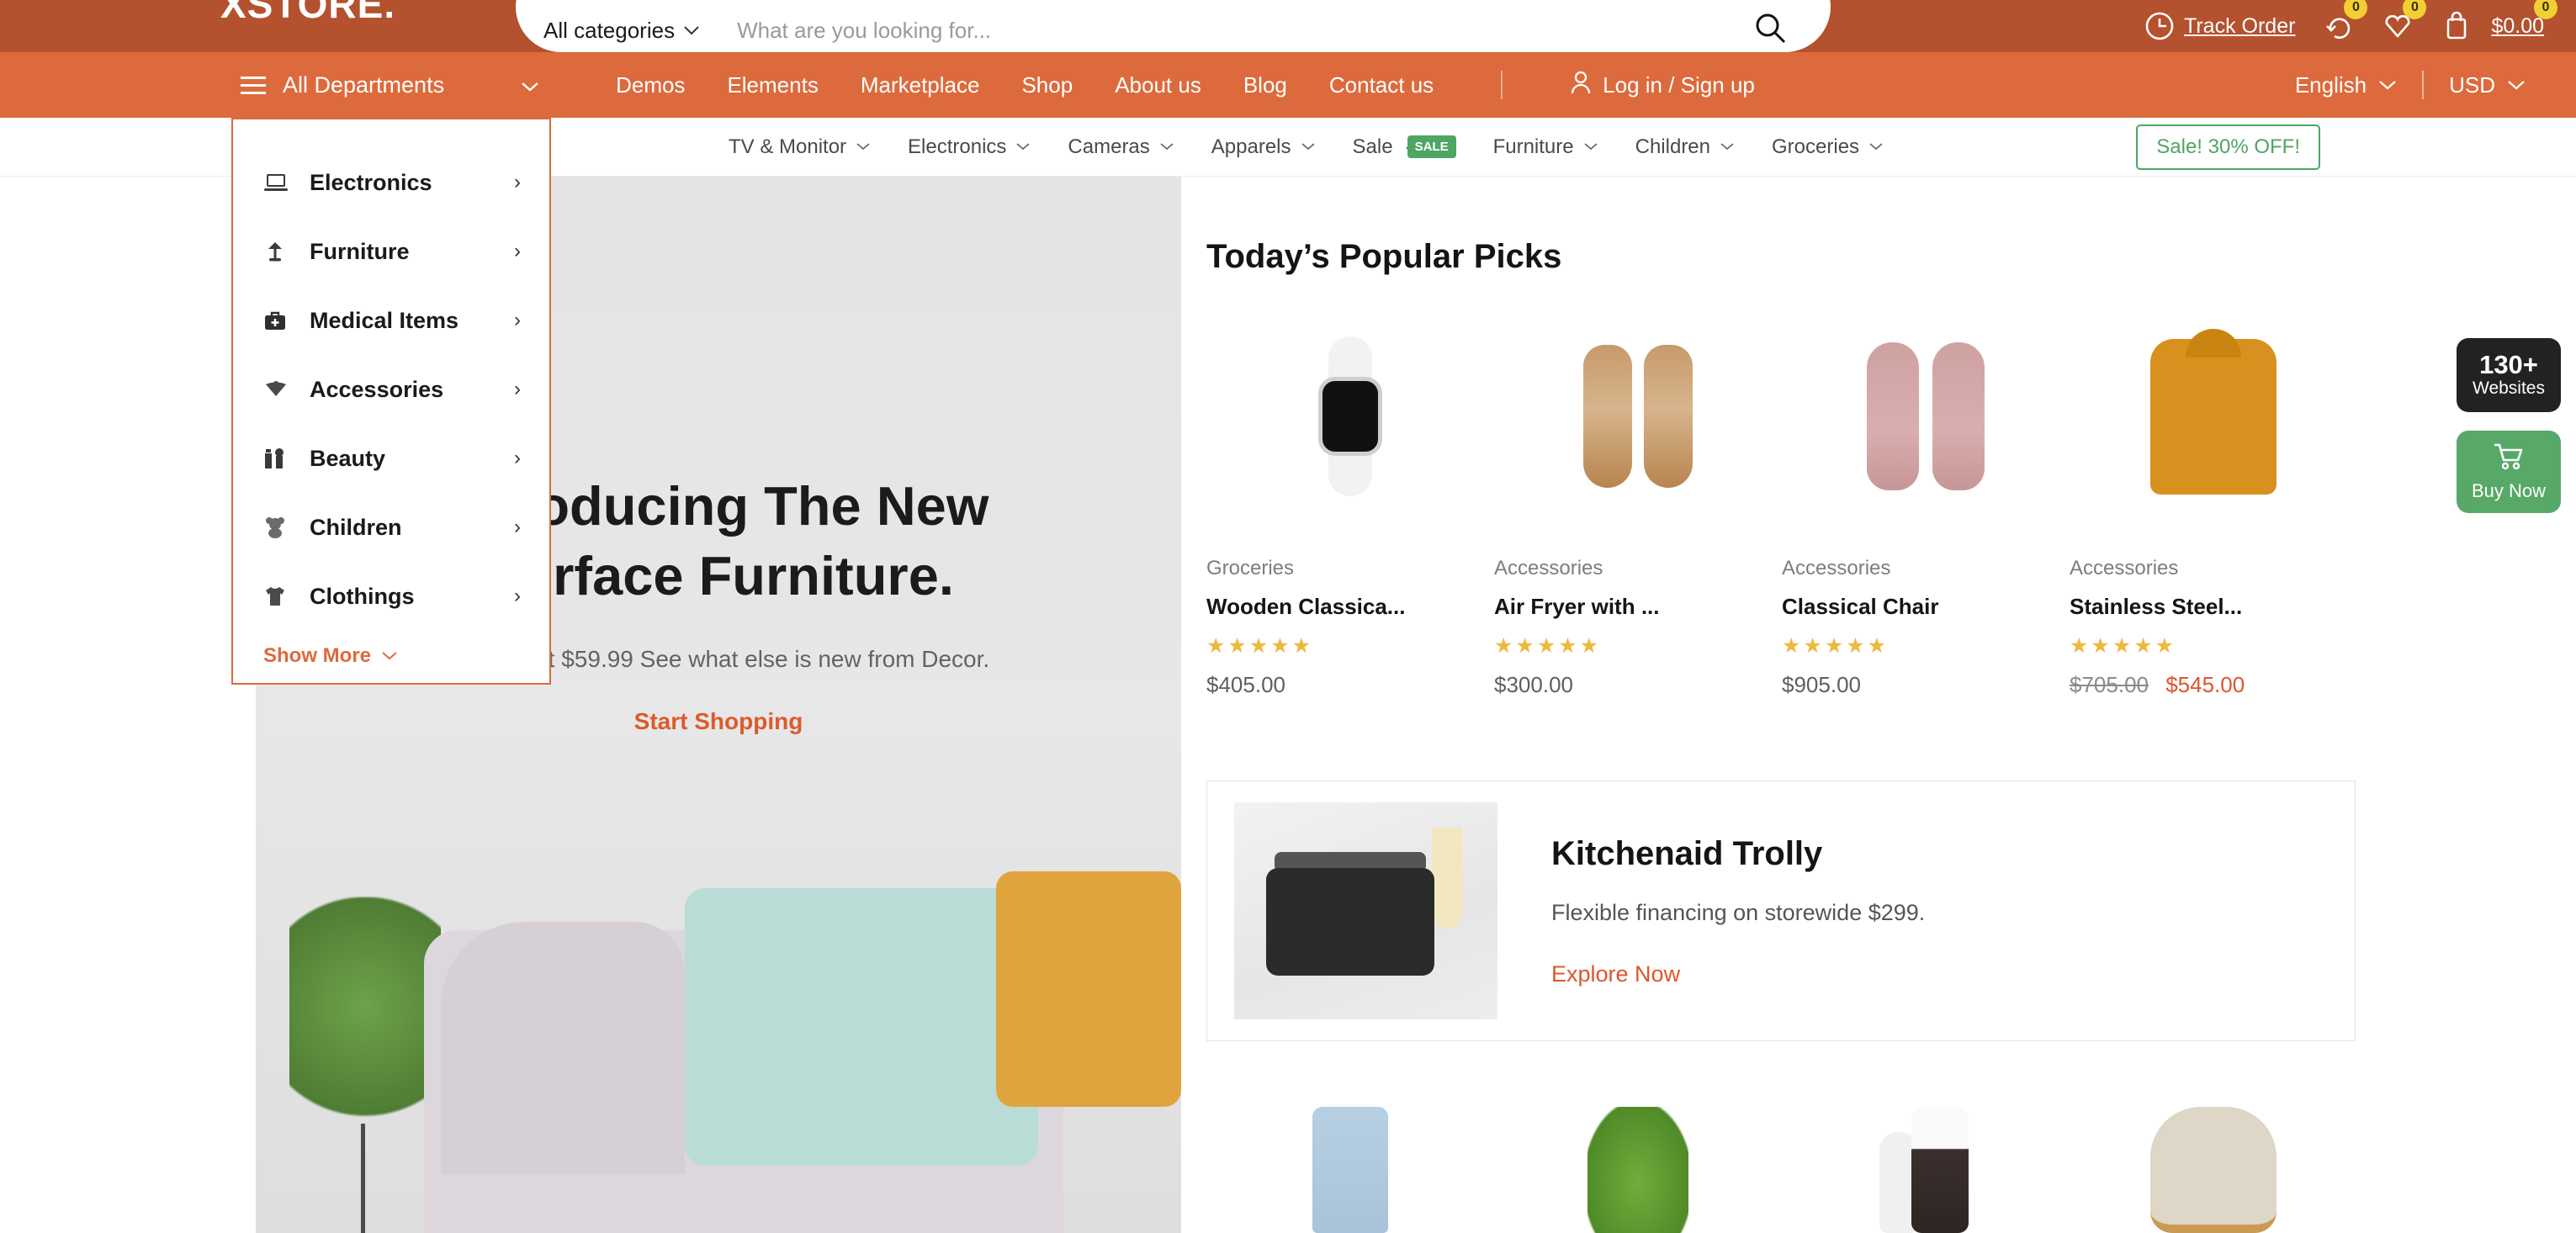 This screenshot has height=1233, width=2576. Describe the element at coordinates (2509, 388) in the screenshot. I see `websites-label: Websites` at that location.